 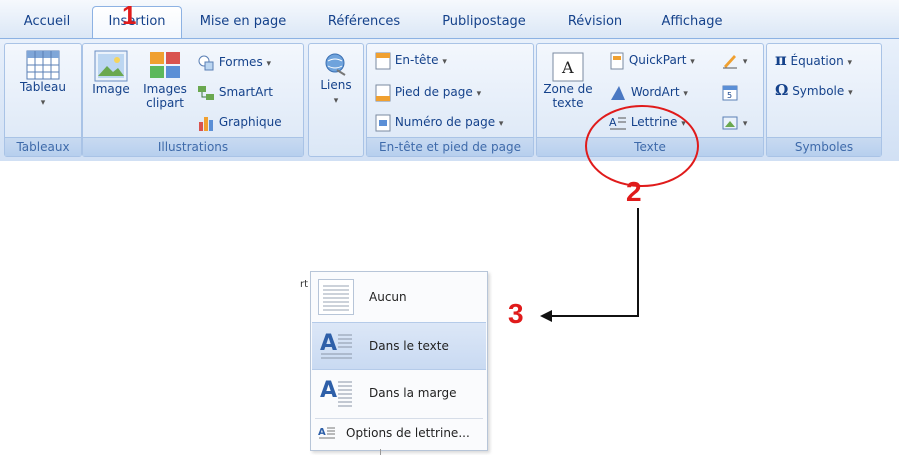 I want to click on smartart-label: SmartArt, so click(x=245, y=92).